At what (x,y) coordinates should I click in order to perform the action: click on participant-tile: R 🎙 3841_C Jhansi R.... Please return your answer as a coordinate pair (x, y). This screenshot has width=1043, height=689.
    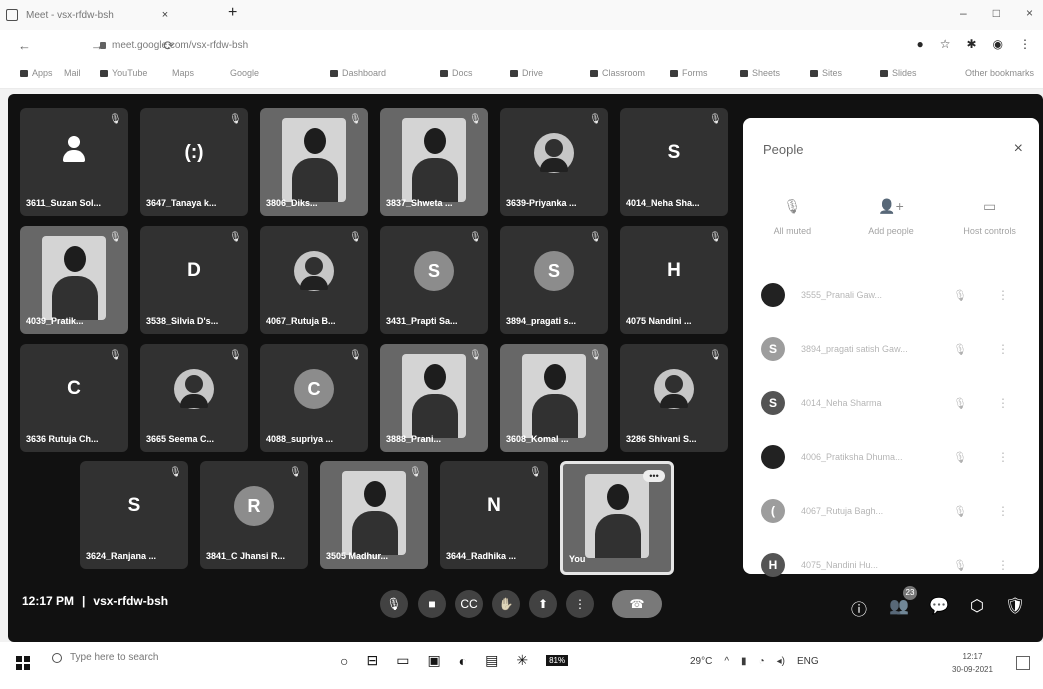
    Looking at the image, I should click on (254, 515).